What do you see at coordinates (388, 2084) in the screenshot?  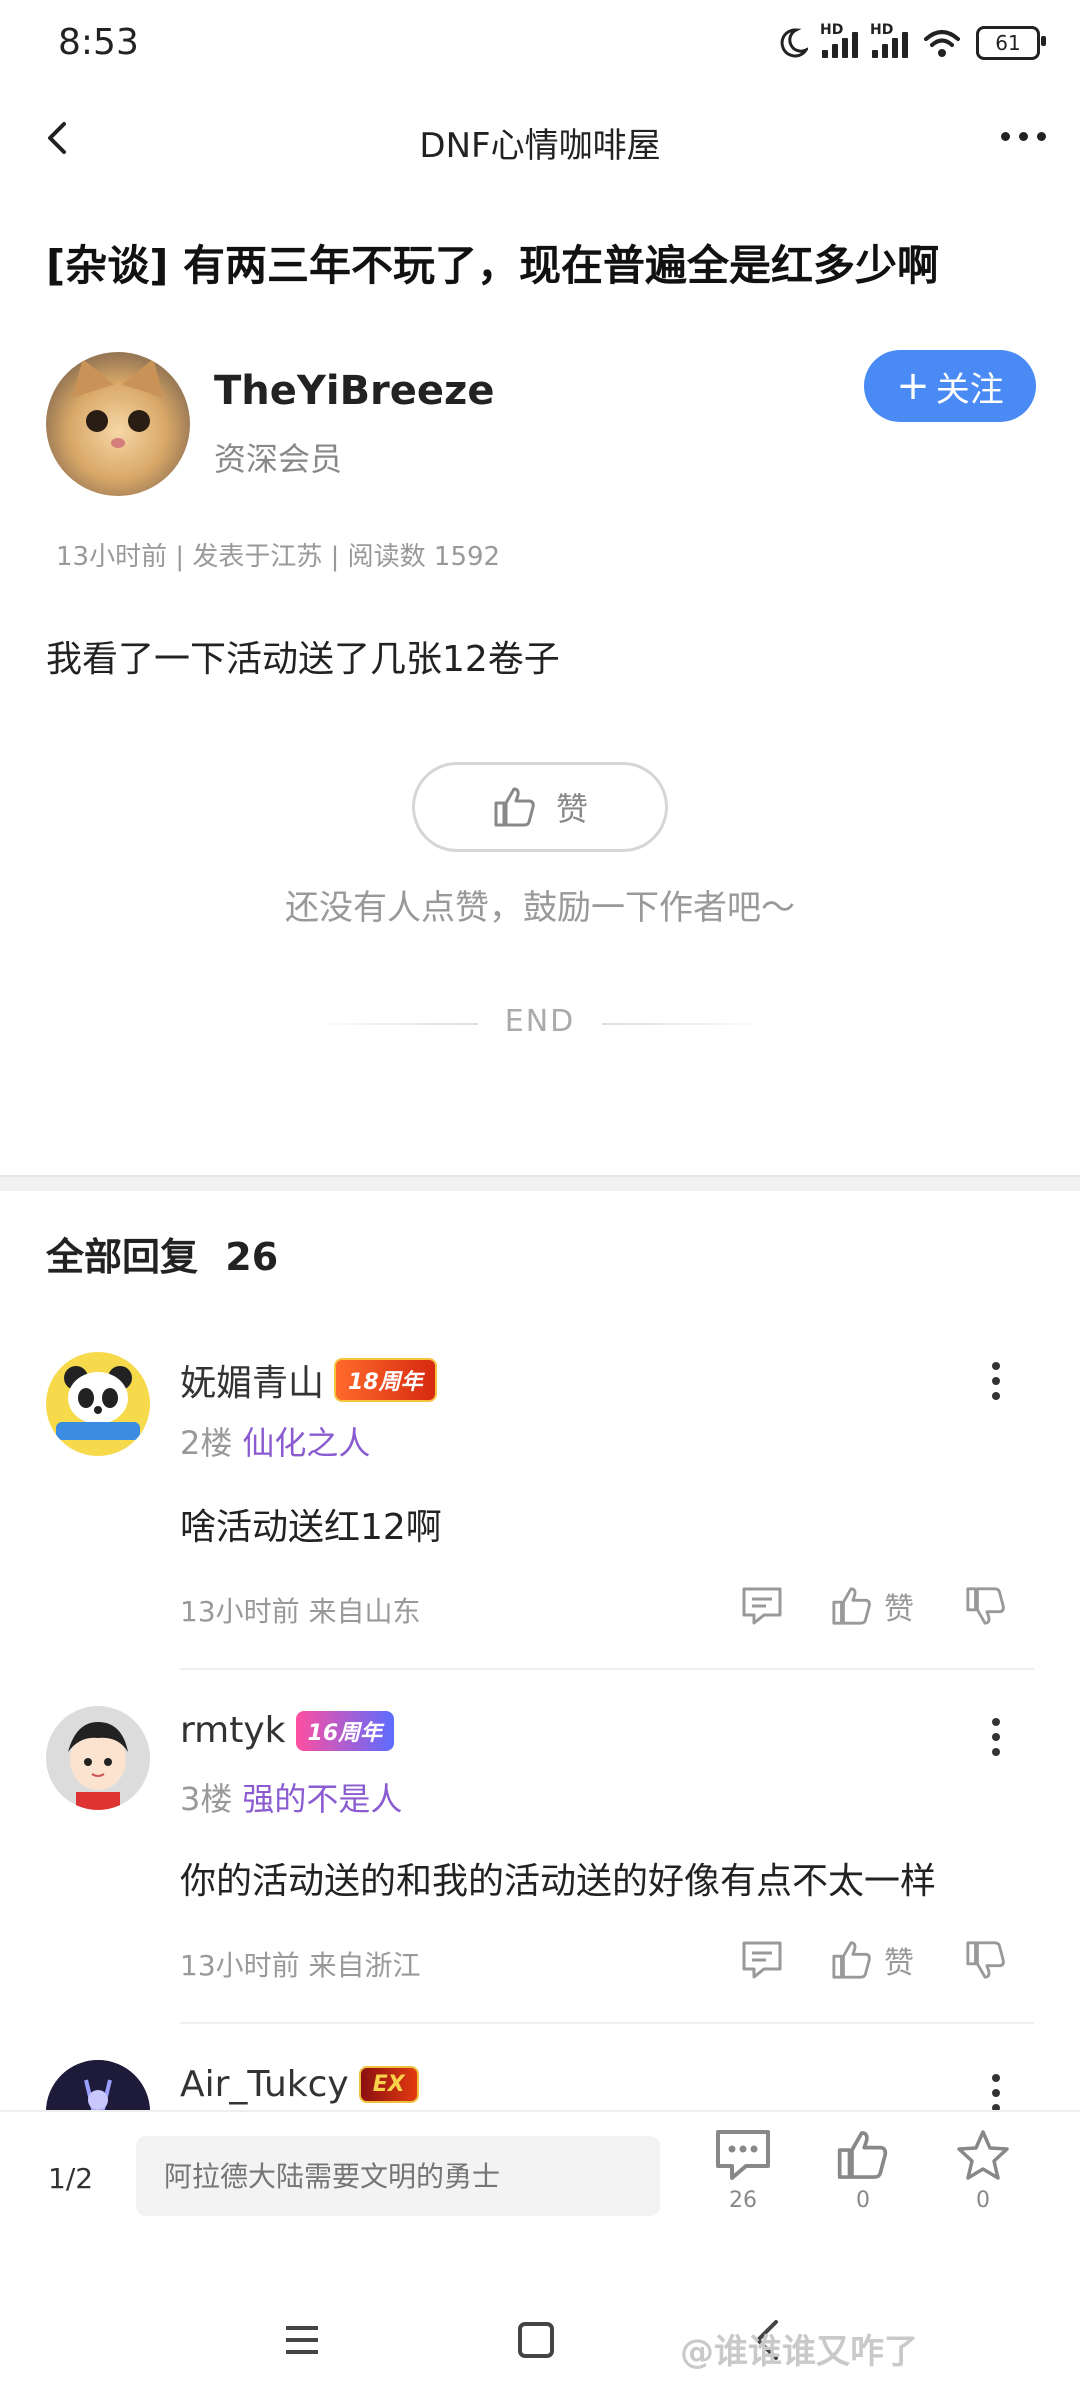 I see `ex-badge: EX` at bounding box center [388, 2084].